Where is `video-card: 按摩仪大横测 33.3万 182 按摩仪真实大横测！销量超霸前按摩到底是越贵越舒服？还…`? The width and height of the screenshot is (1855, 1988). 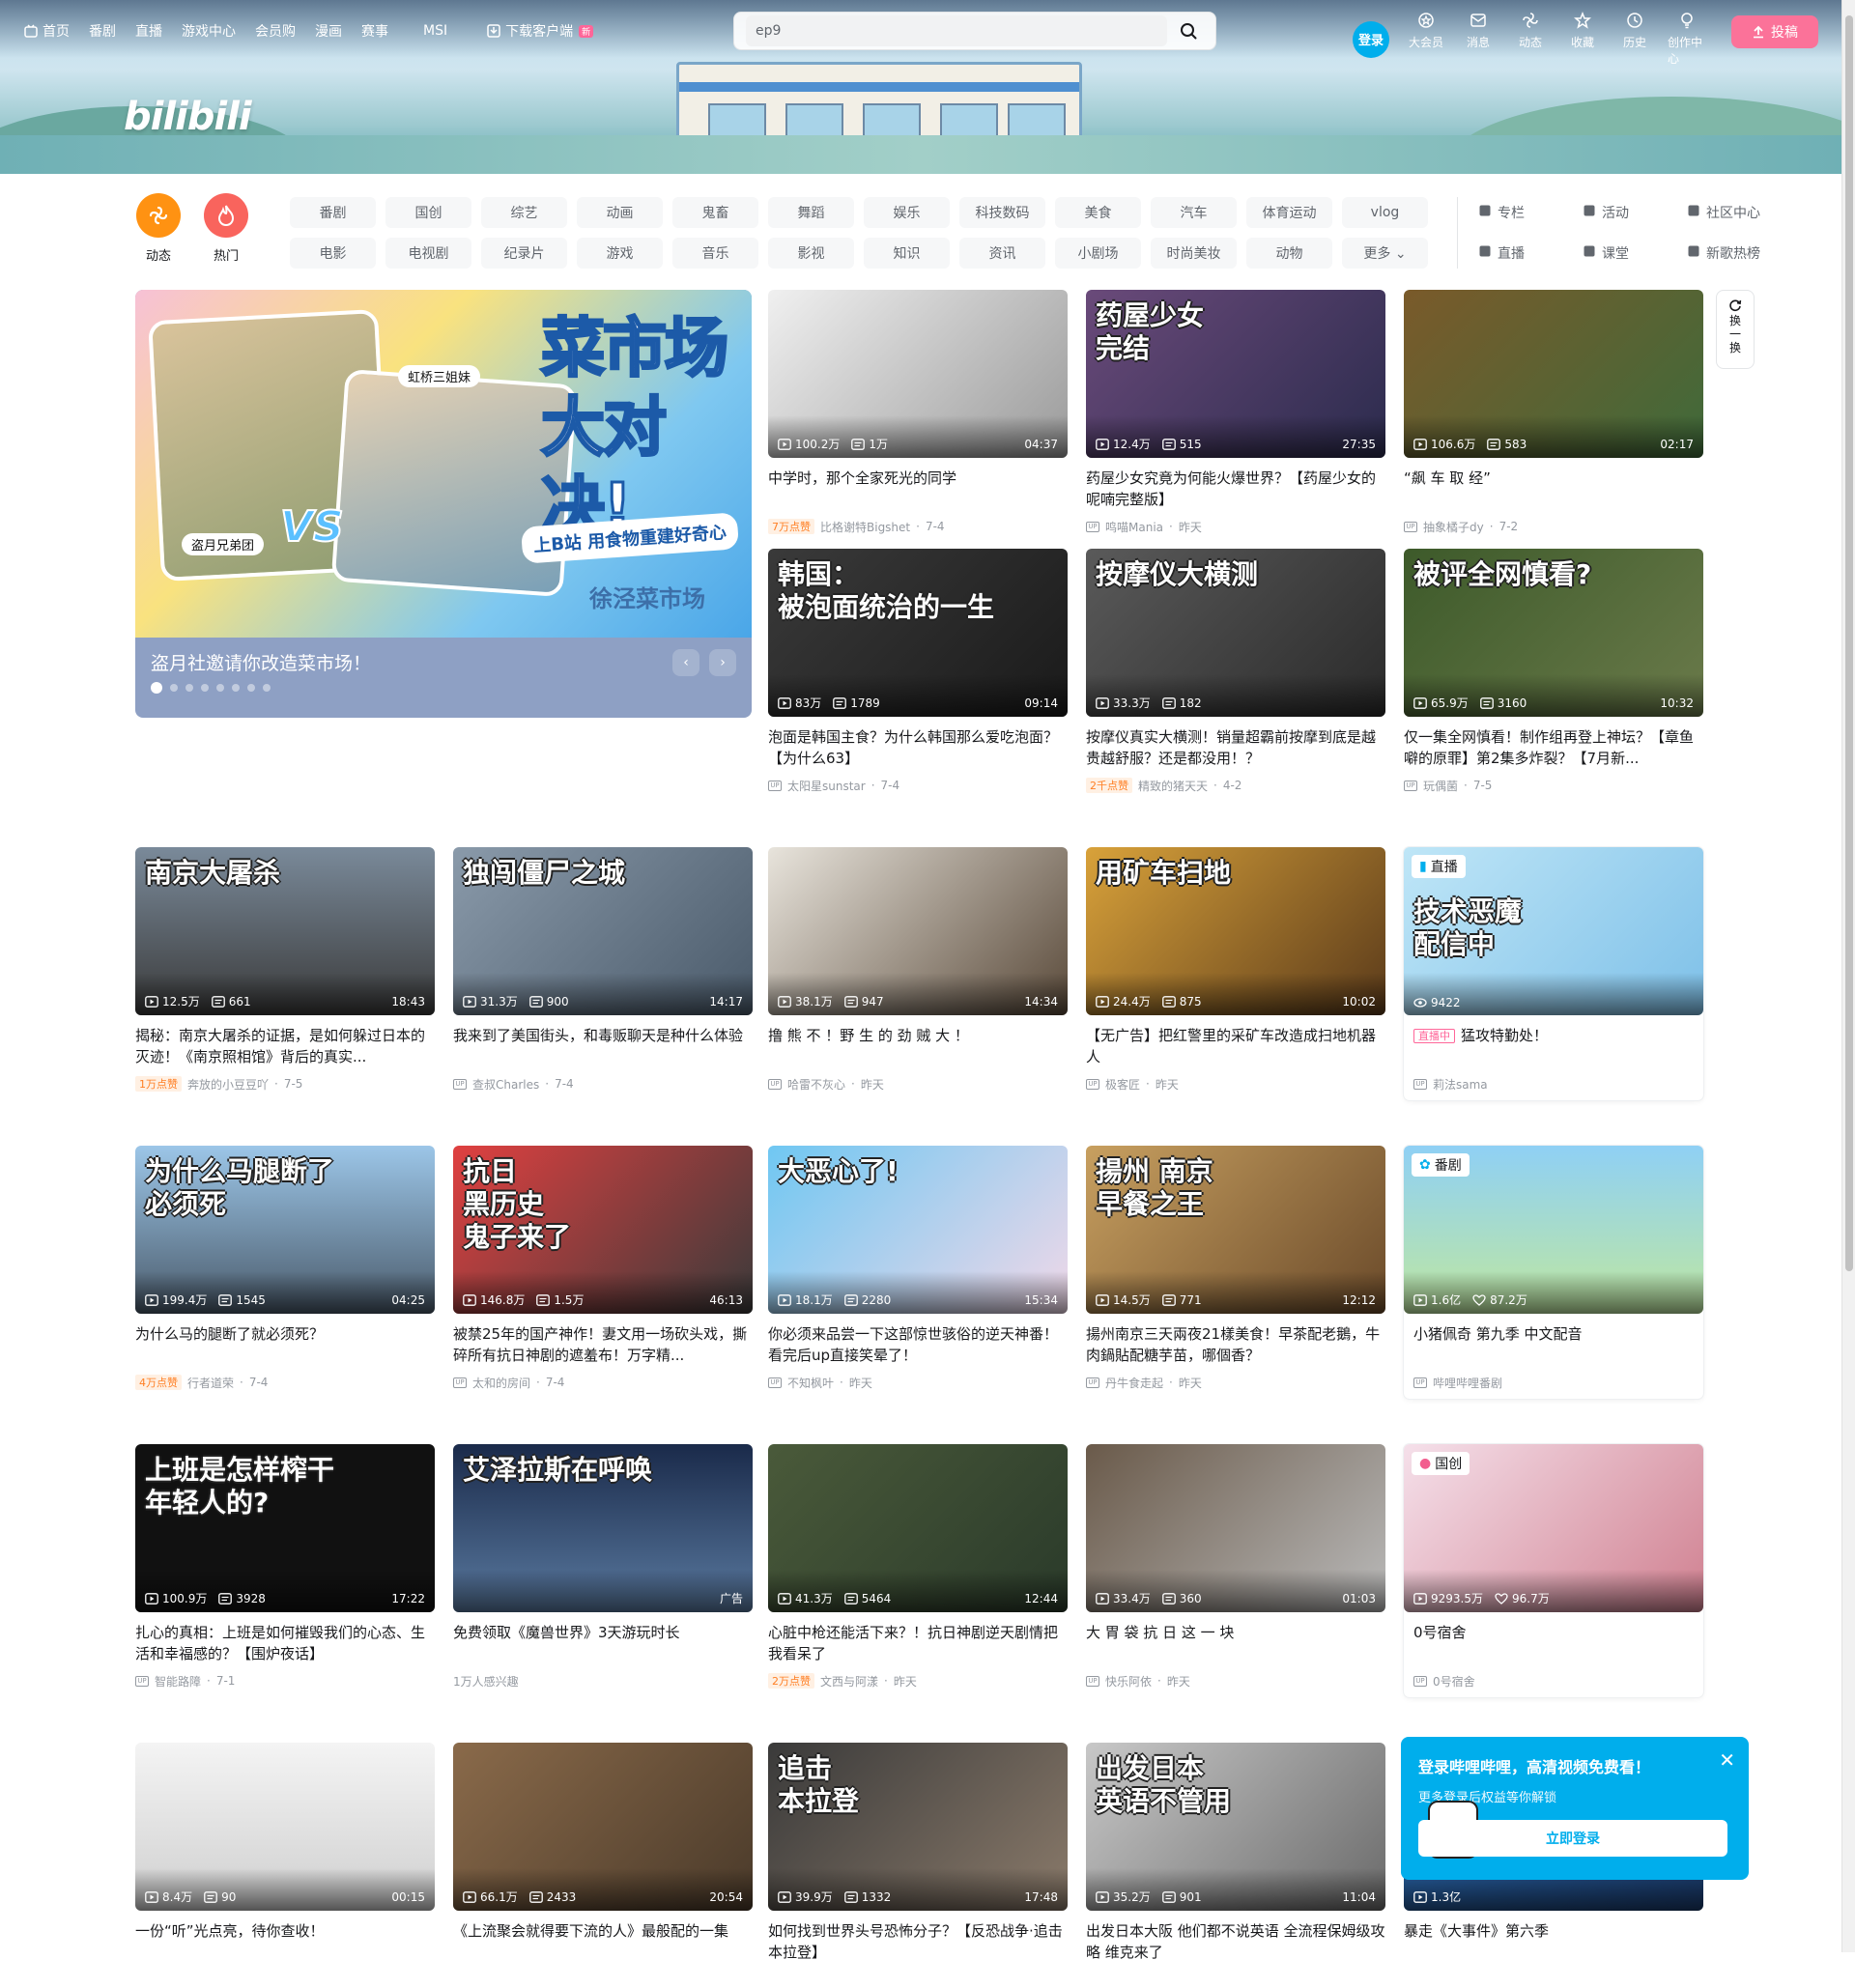 video-card: 按摩仪大横测 33.3万 182 按摩仪真实大横测！销量超霸前按摩到底是越贵越舒服？还… is located at coordinates (1235, 671).